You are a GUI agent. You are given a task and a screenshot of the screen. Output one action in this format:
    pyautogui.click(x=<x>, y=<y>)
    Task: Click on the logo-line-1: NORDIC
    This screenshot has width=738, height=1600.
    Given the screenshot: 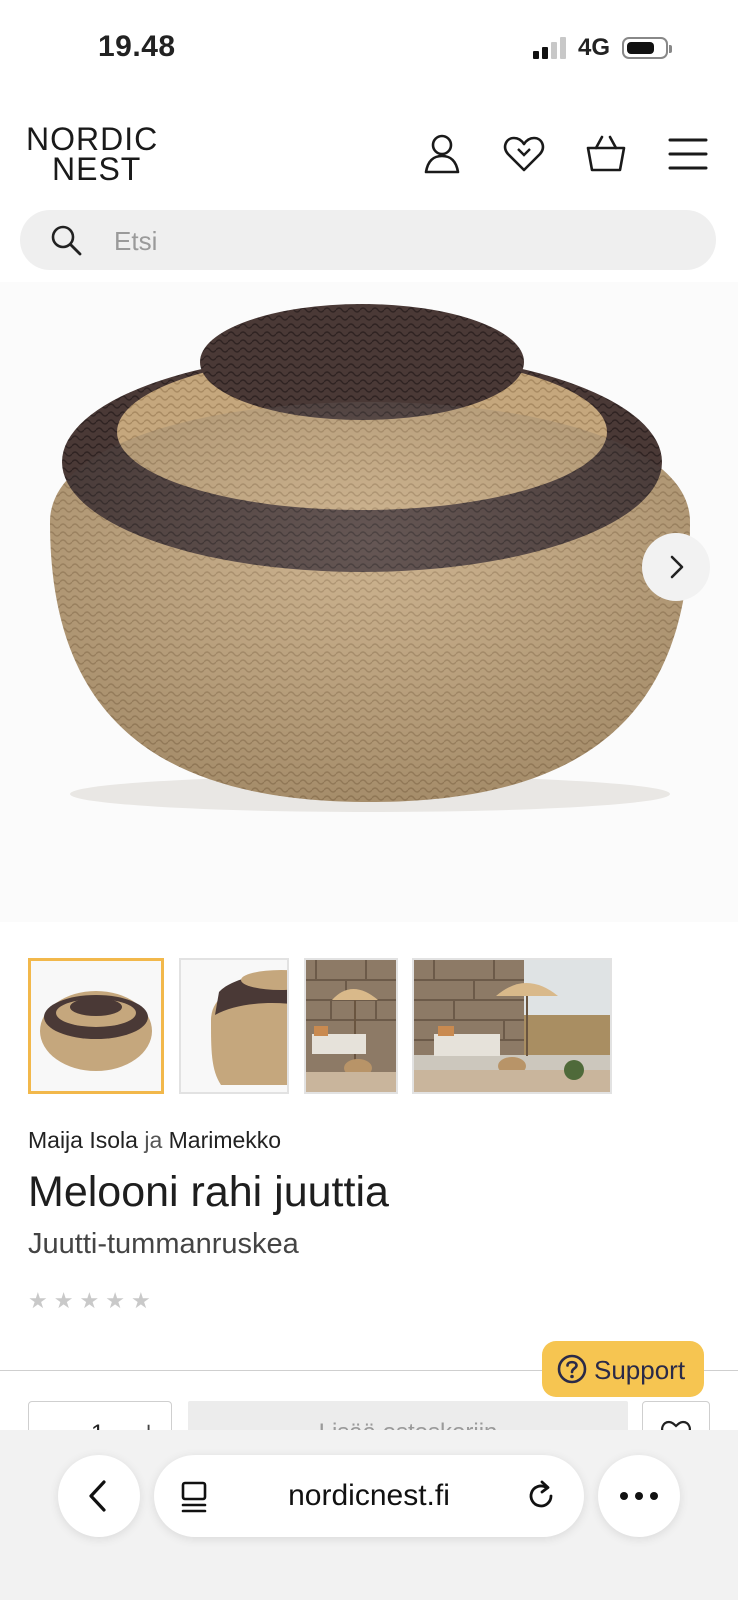 What is the action you would take?
    pyautogui.click(x=92, y=139)
    